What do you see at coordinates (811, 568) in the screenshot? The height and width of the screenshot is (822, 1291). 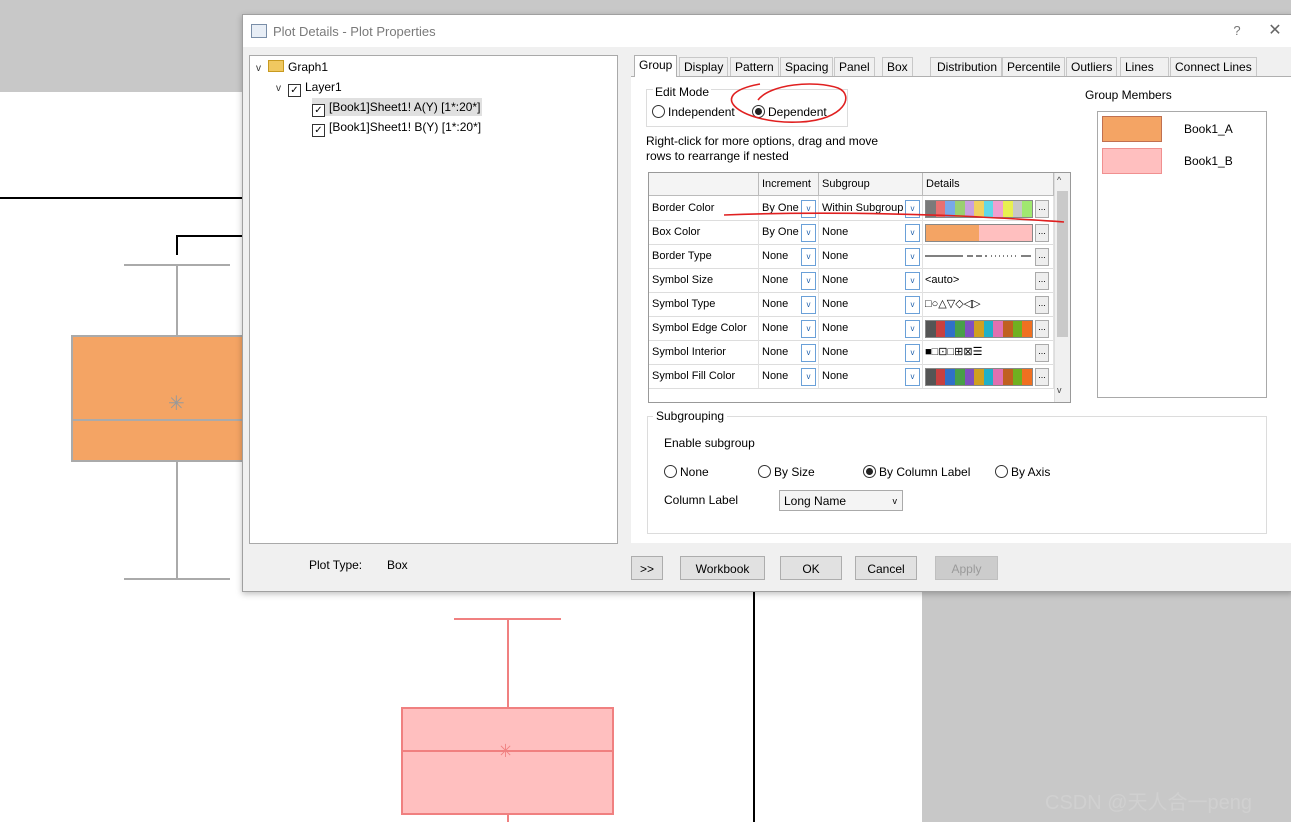 I see `ok-button: OK` at bounding box center [811, 568].